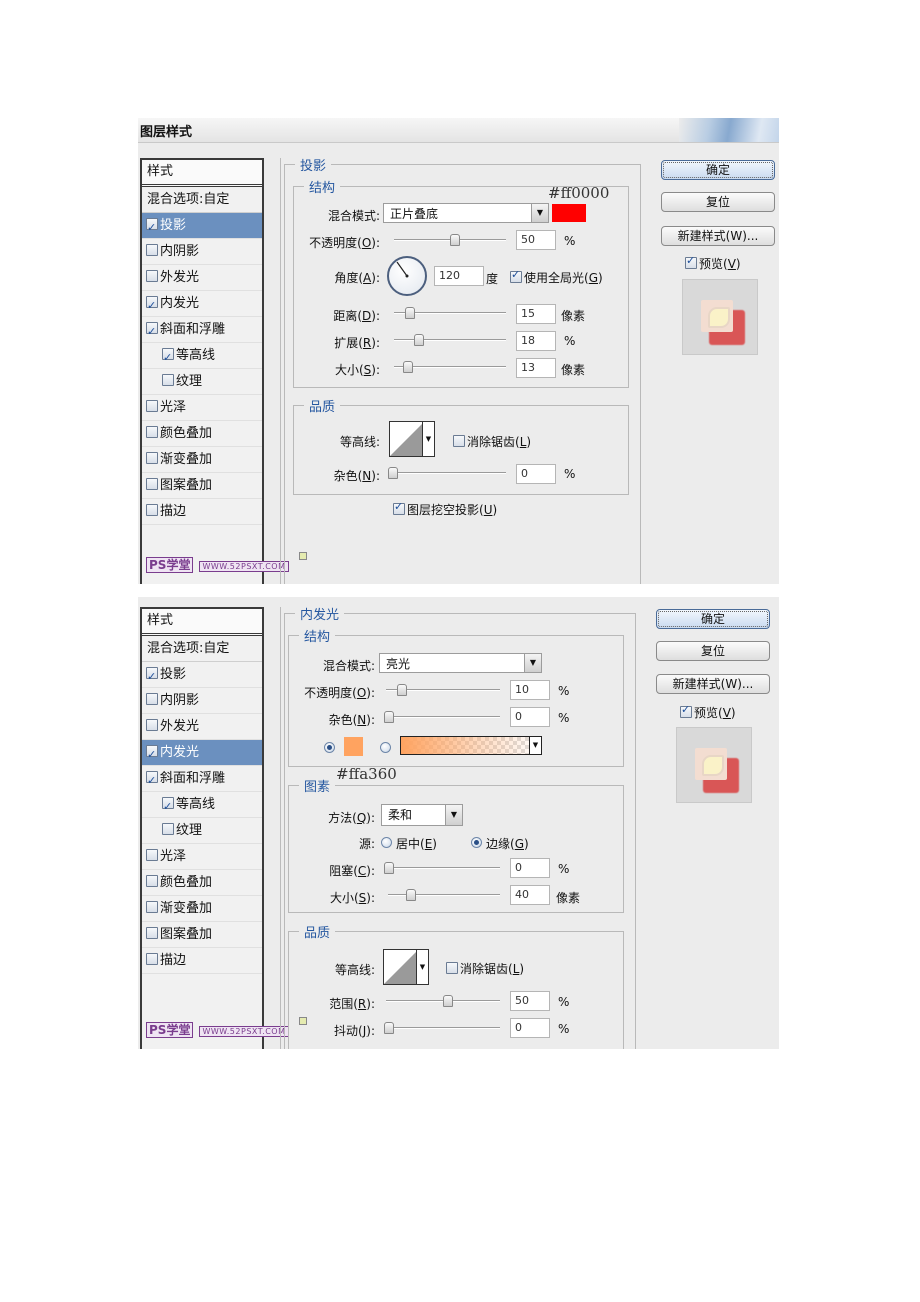 The width and height of the screenshot is (920, 1302). Describe the element at coordinates (530, 895) in the screenshot. I see `size-input: 40` at that location.